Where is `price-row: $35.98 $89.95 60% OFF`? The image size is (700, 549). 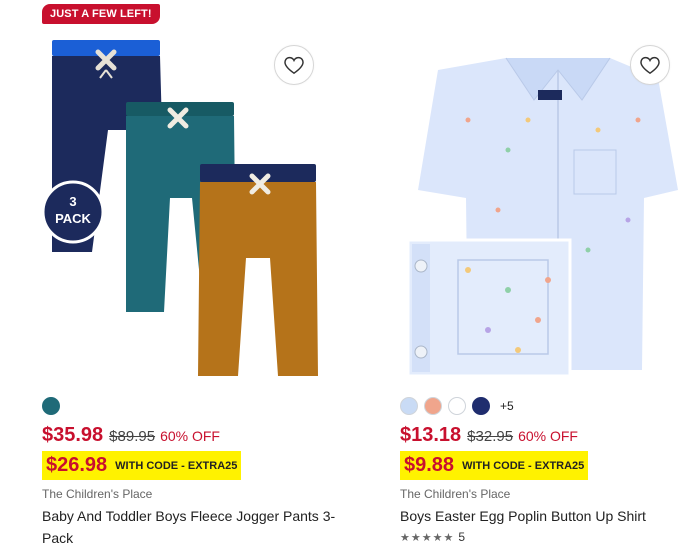
price-row: $35.98 $89.95 60% OFF is located at coordinates (131, 435).